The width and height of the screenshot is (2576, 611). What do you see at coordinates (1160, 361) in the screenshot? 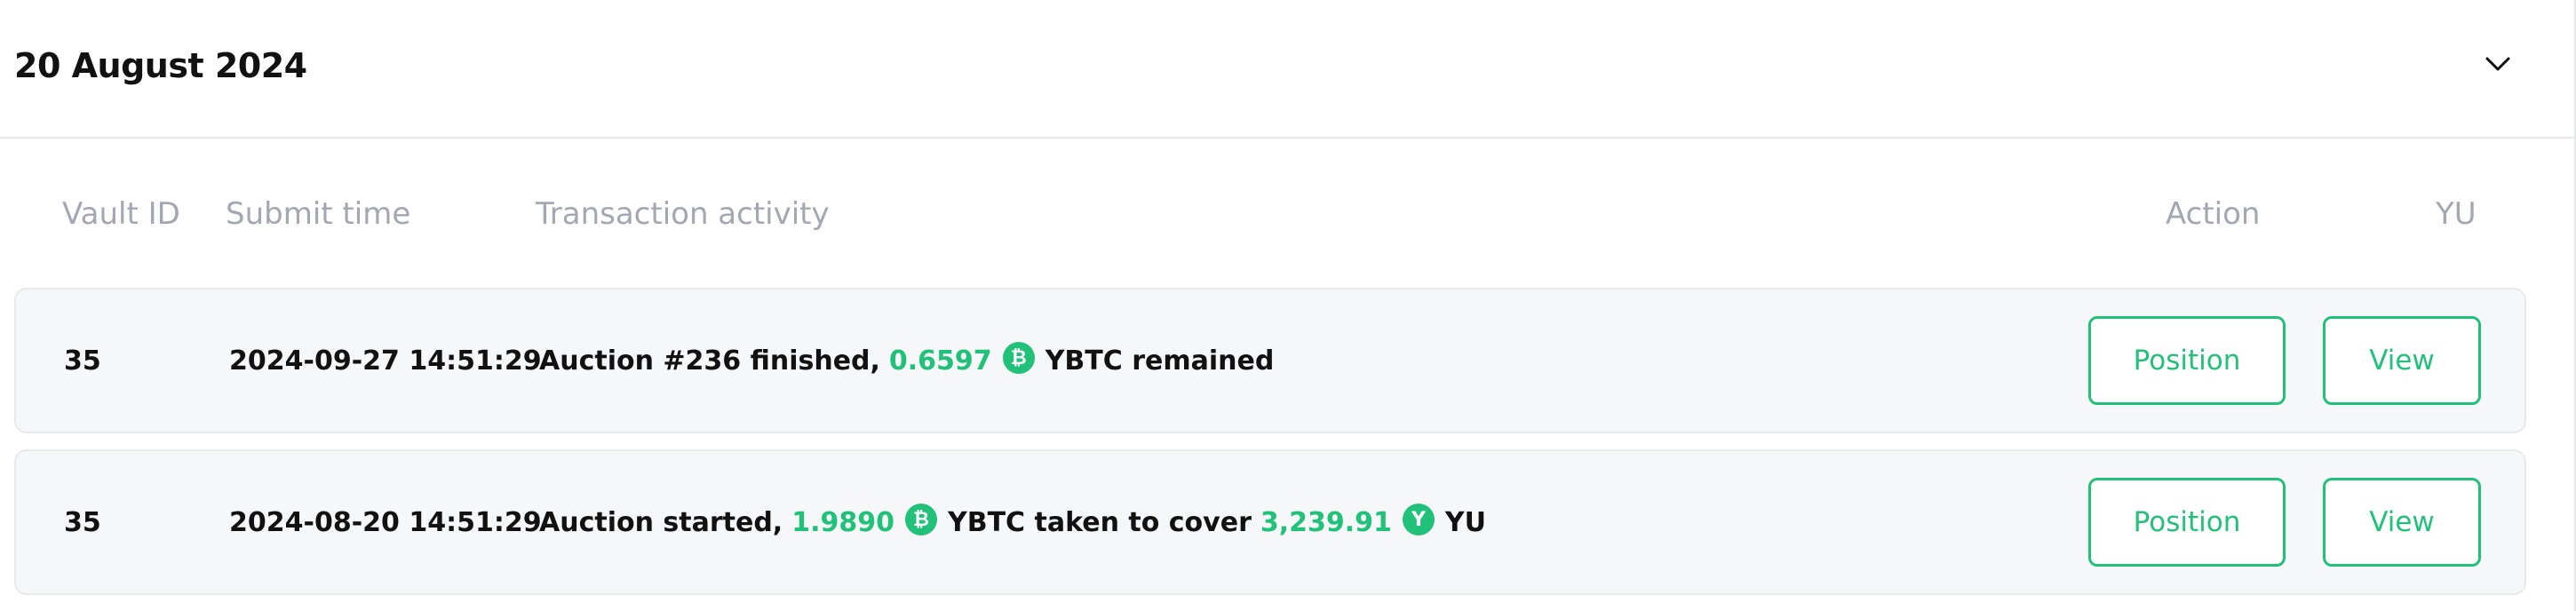
I see `activity-text: YBTC remained` at bounding box center [1160, 361].